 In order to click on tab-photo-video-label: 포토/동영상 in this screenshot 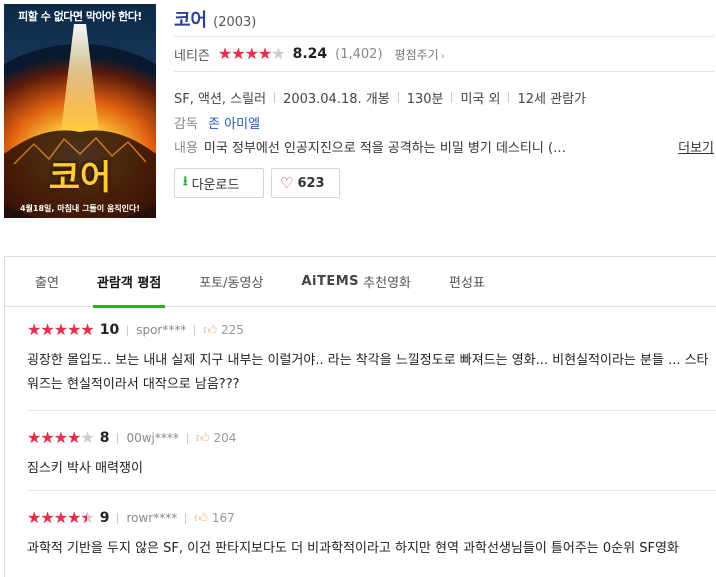, I will do `click(231, 283)`.